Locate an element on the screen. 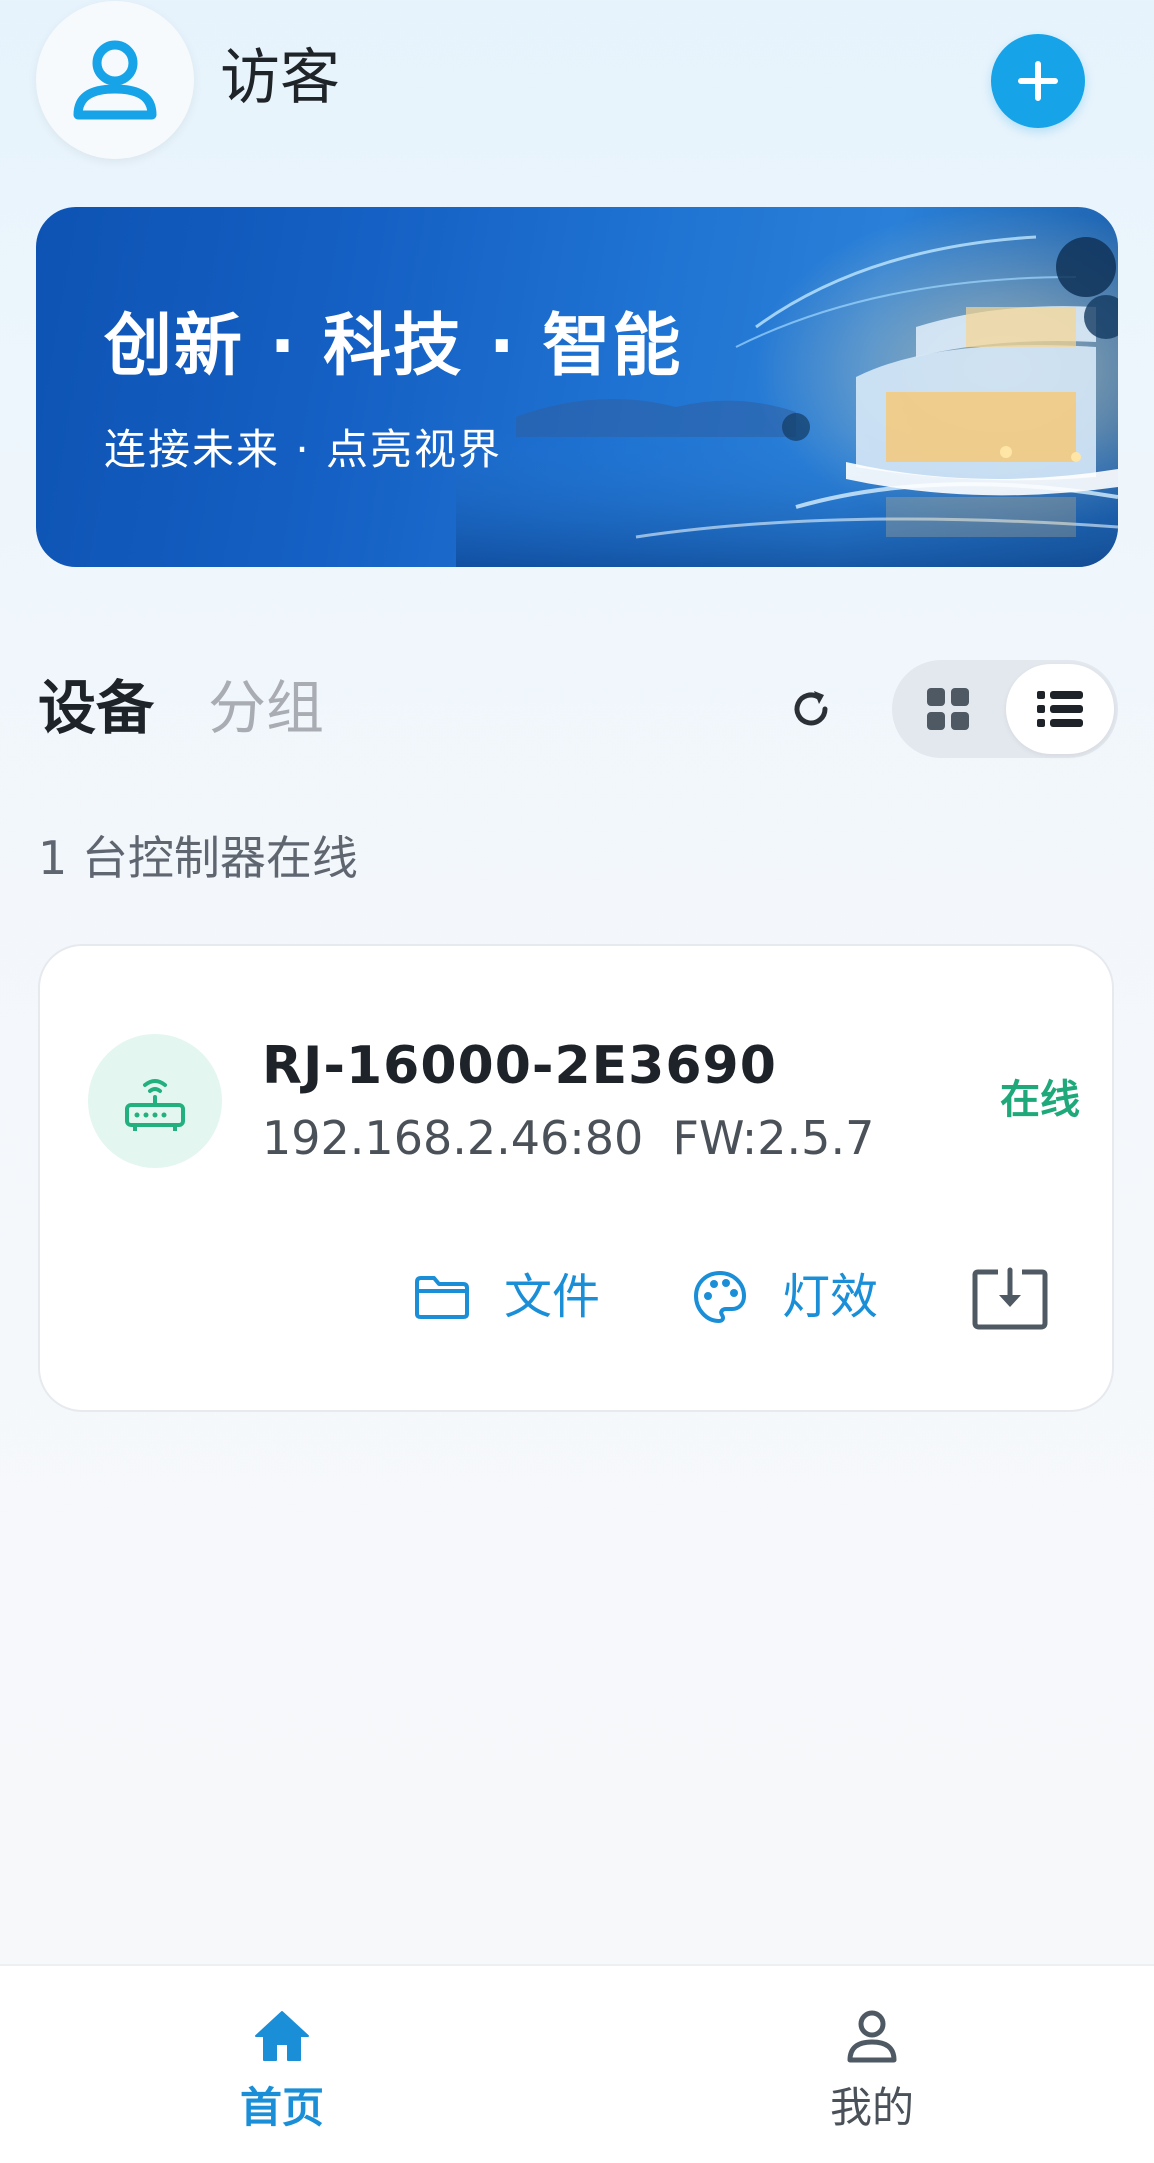 The width and height of the screenshot is (1154, 2163). user-icon is located at coordinates (115, 80).